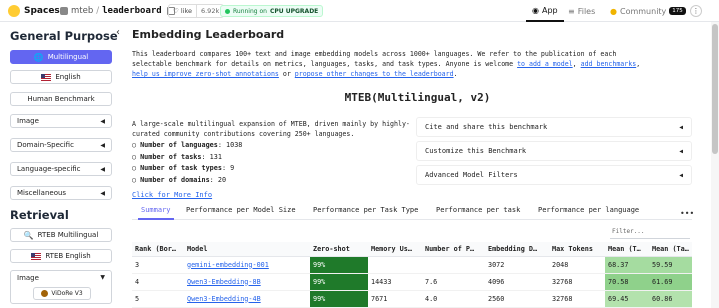  I want to click on hardware-label: CPU UPGRADE, so click(294, 11).